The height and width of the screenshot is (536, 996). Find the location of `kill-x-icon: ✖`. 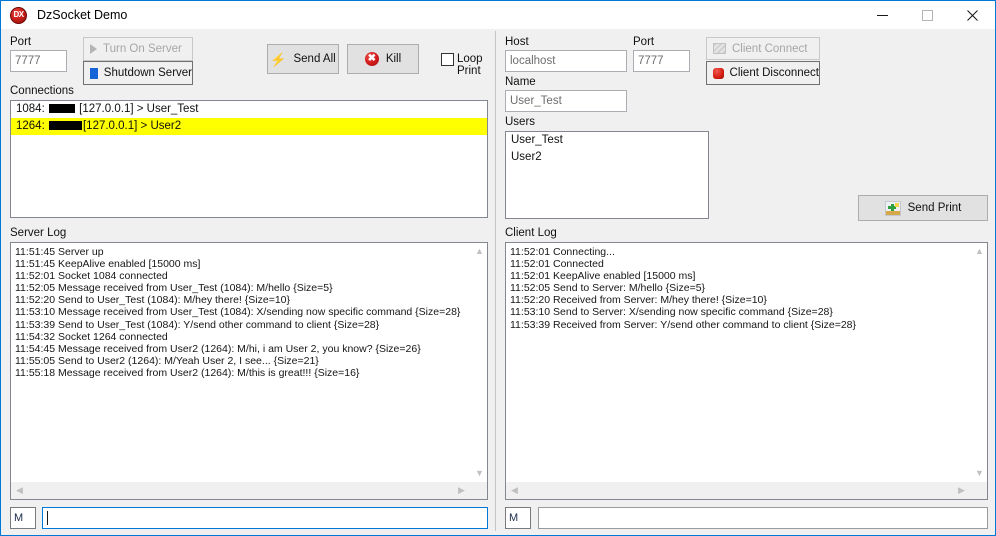

kill-x-icon: ✖ is located at coordinates (371, 59).